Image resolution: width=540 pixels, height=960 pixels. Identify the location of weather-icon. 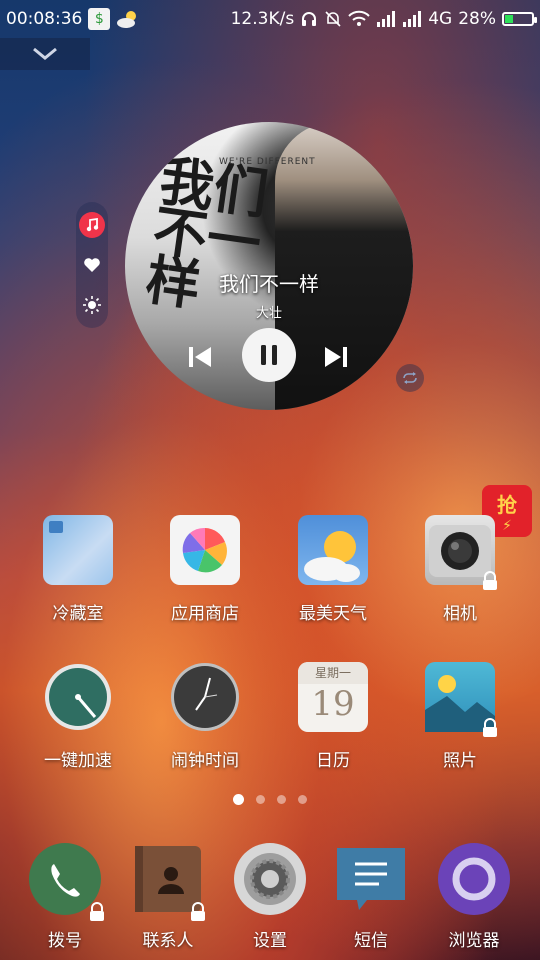
(128, 19).